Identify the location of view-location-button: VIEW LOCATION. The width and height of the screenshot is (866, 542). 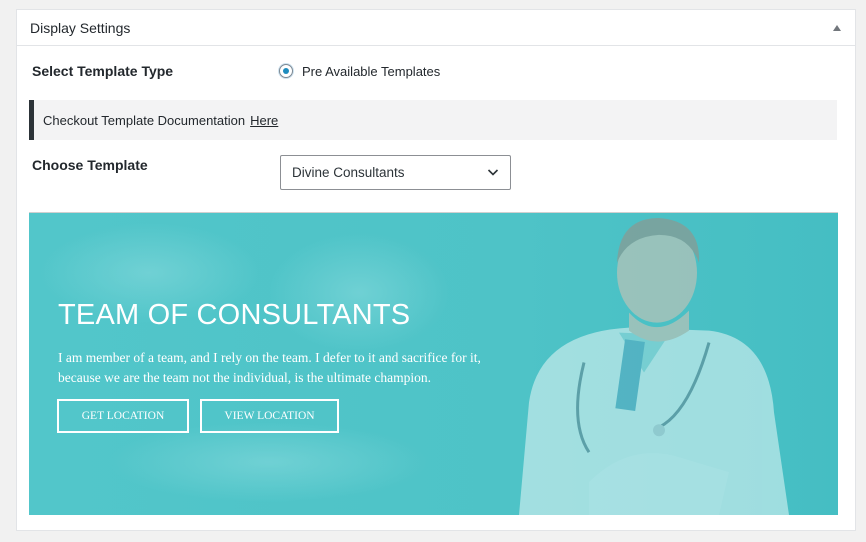
(269, 416).